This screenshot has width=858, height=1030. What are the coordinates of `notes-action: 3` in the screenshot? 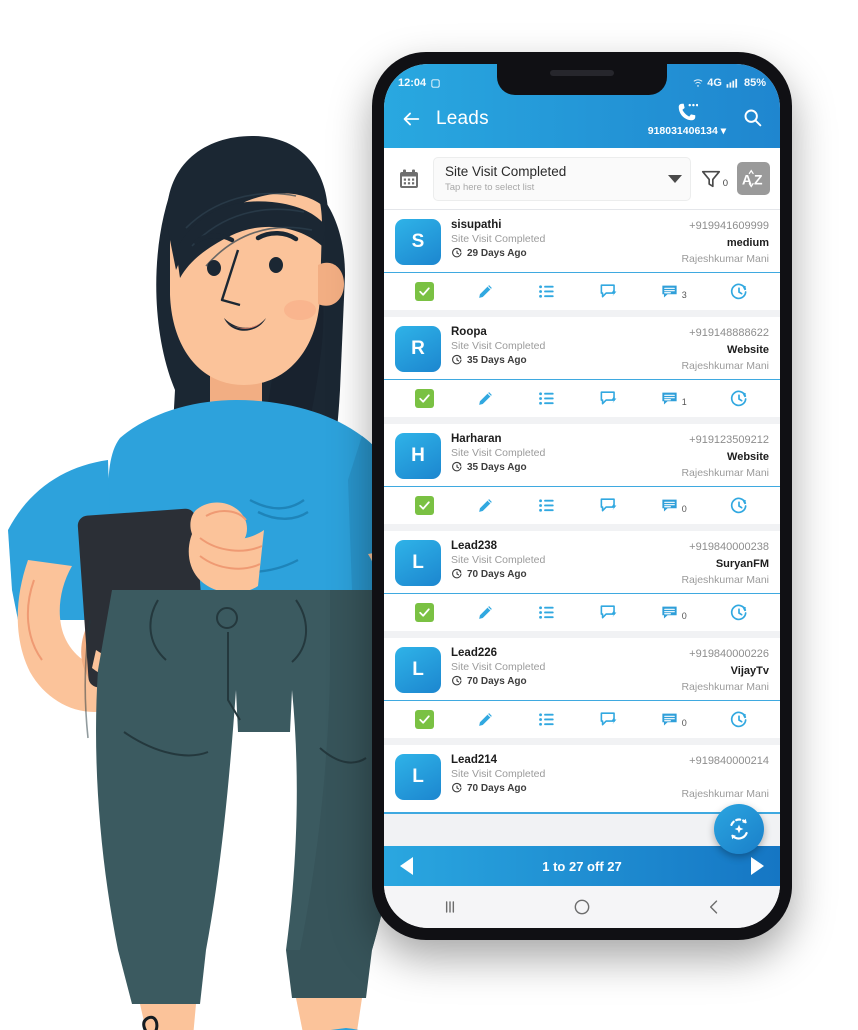 It's located at (673, 291).